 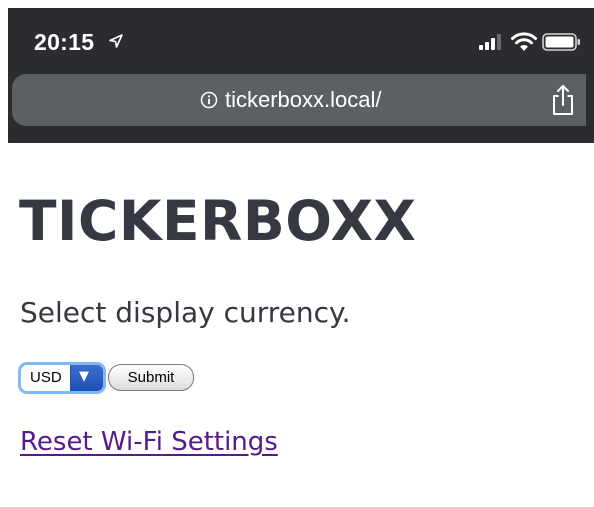 What do you see at coordinates (185, 312) in the screenshot?
I see `currency-prompt: Select display currency.` at bounding box center [185, 312].